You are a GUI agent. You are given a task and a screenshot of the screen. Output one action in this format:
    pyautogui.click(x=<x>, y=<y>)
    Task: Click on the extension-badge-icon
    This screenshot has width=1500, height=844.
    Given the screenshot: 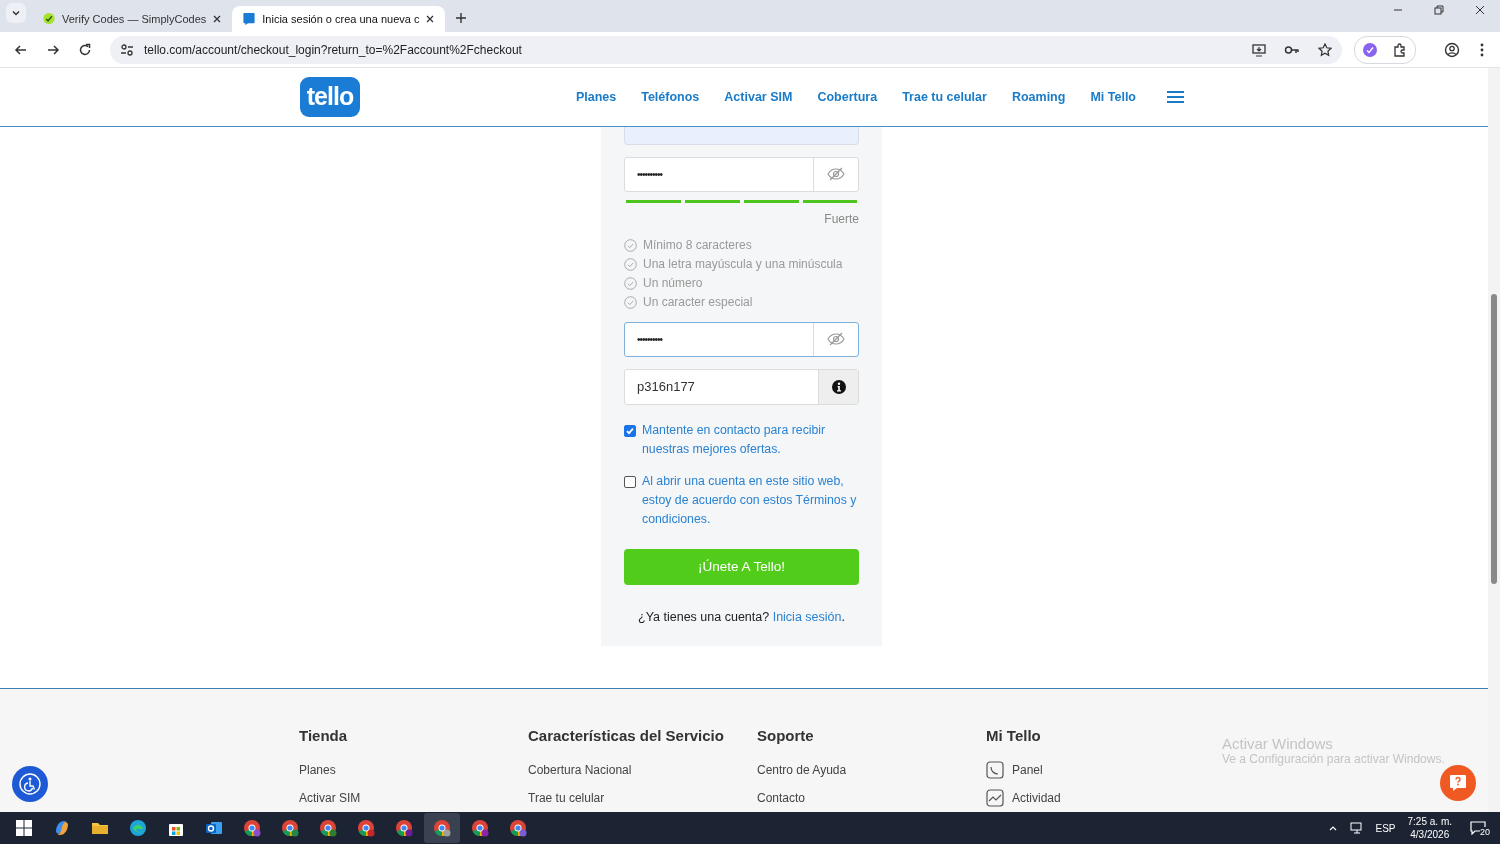 What is the action you would take?
    pyautogui.click(x=1370, y=49)
    